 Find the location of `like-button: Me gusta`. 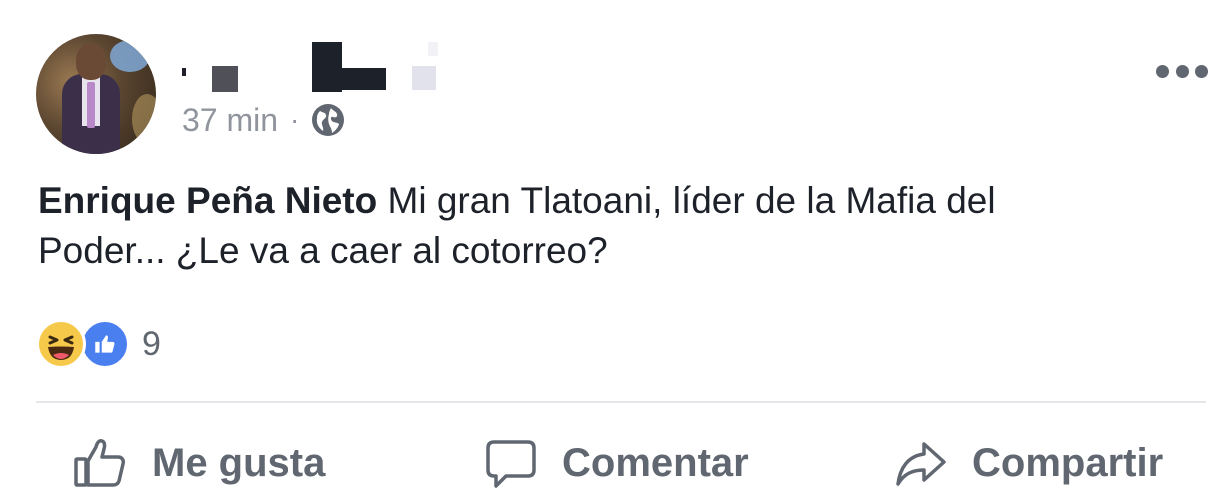

like-button: Me gusta is located at coordinates (198, 463).